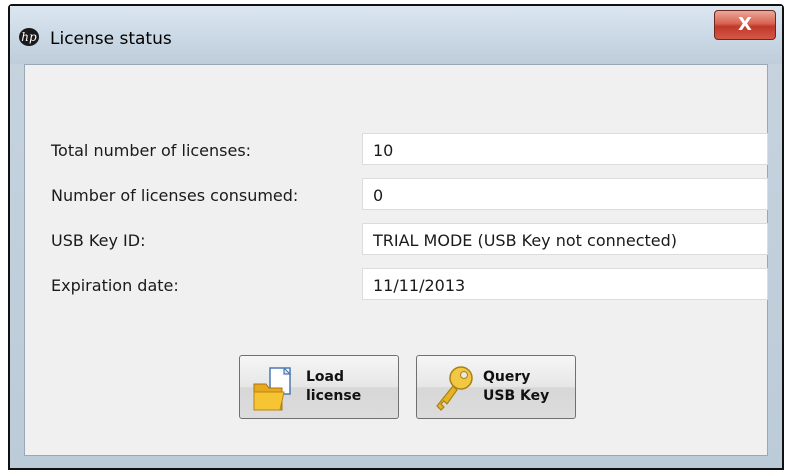 This screenshot has width=789, height=475. Describe the element at coordinates (115, 285) in the screenshot. I see `expiration-date-label: Expiration date:` at that location.